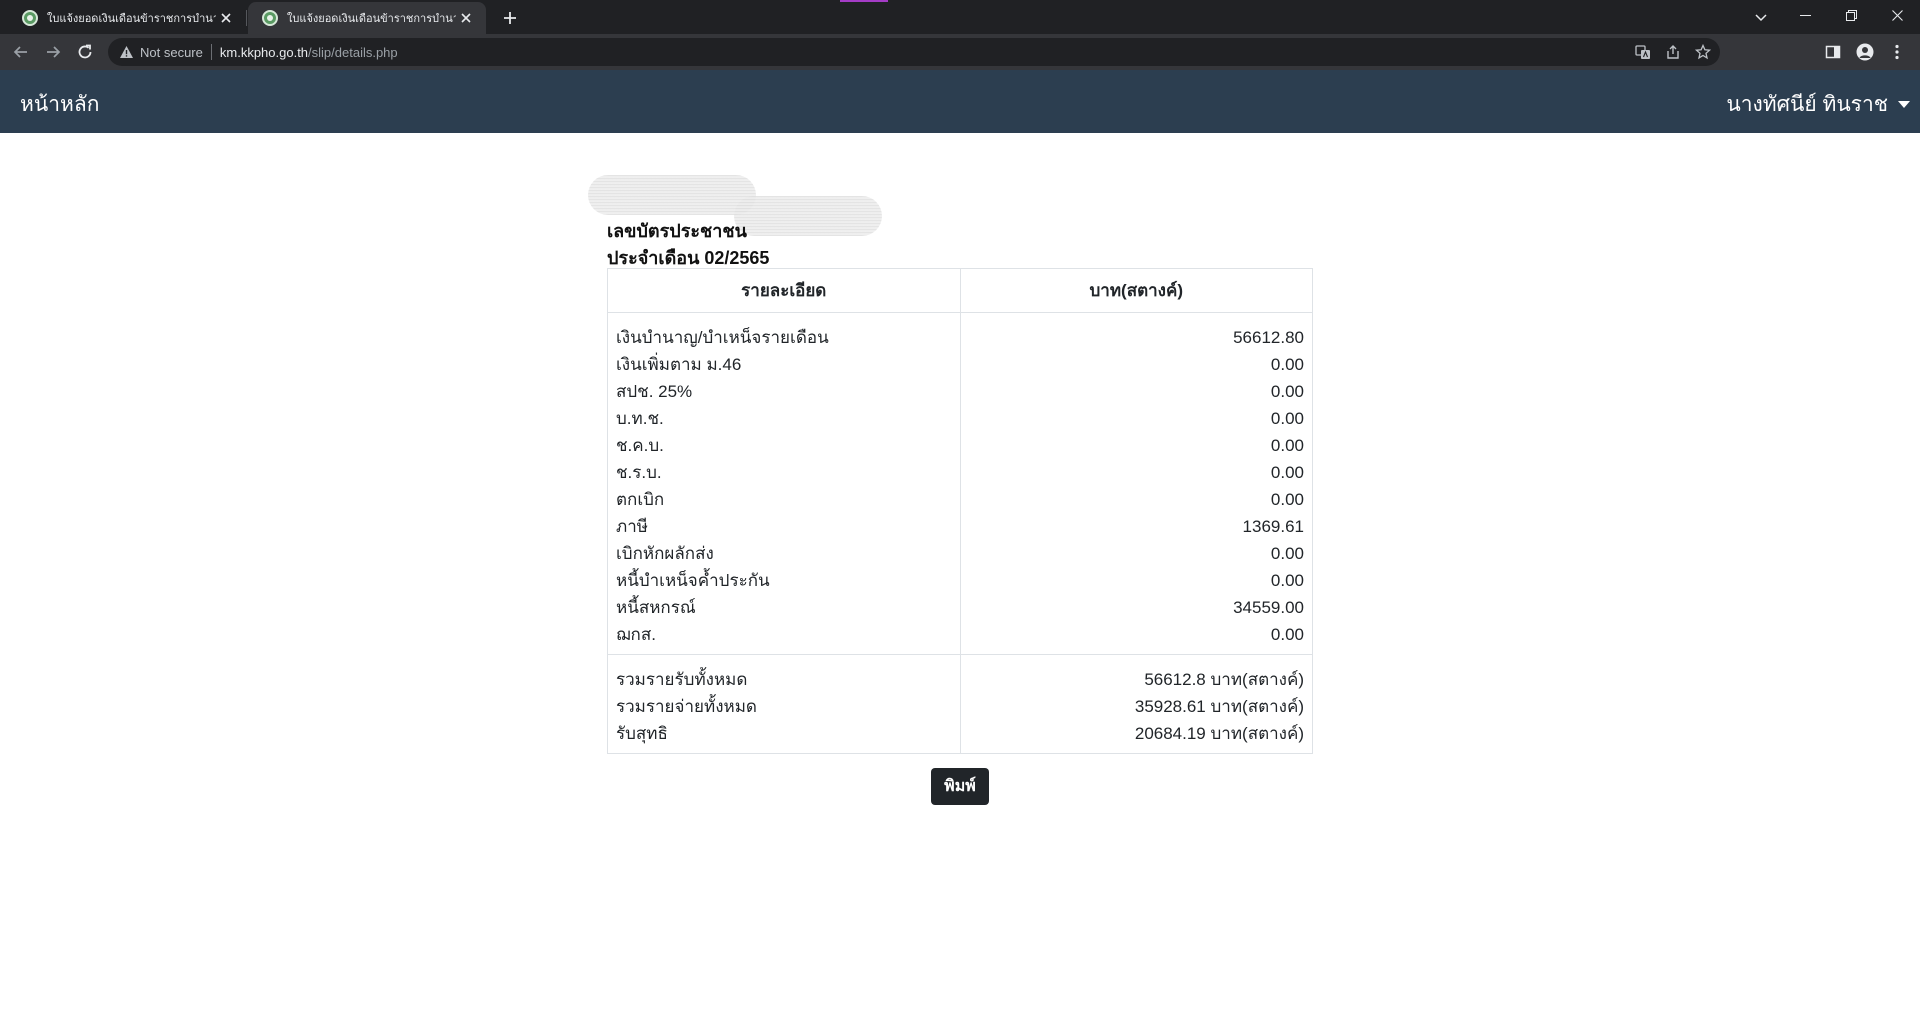 The height and width of the screenshot is (1036, 1920). I want to click on column-header-detail: รายละเอียด, so click(784, 290).